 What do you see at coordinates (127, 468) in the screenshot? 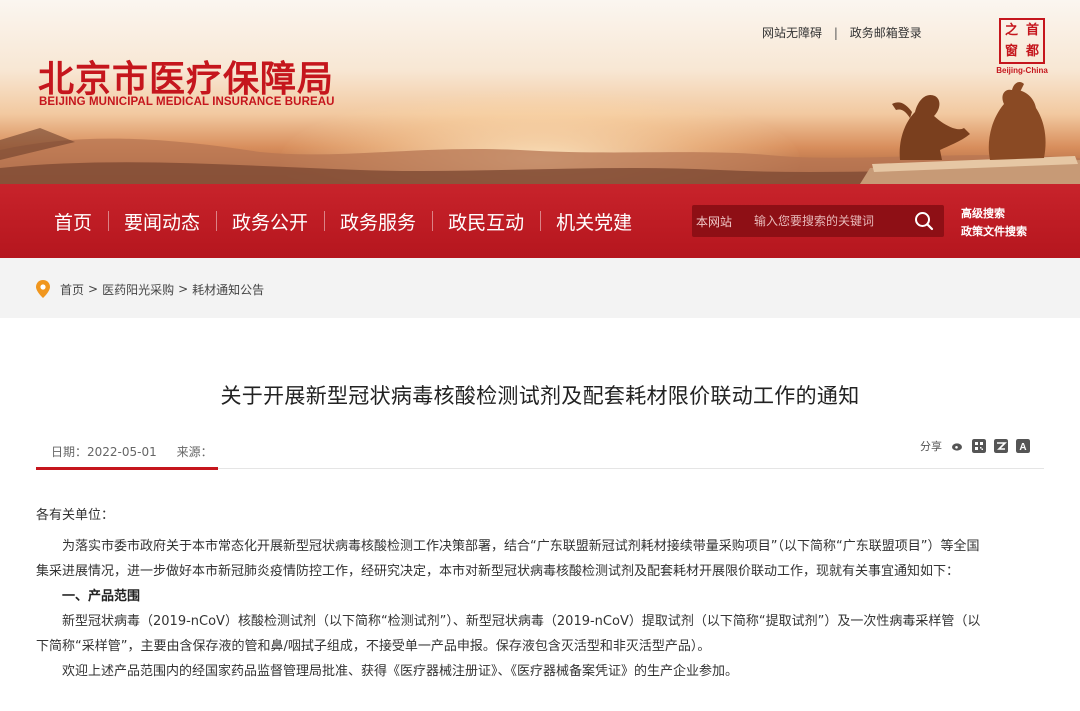
I see `meta-divider-accent` at bounding box center [127, 468].